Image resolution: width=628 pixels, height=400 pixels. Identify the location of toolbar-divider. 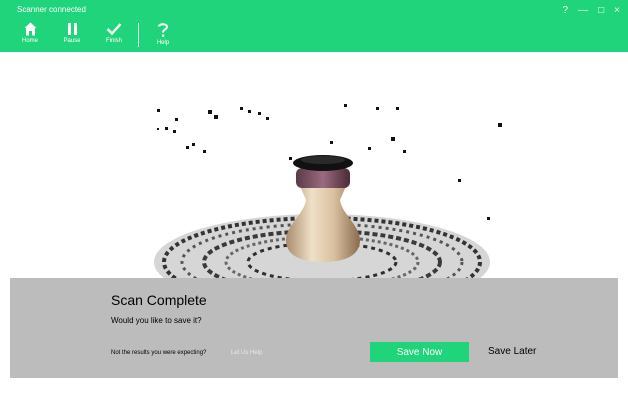
(138, 35).